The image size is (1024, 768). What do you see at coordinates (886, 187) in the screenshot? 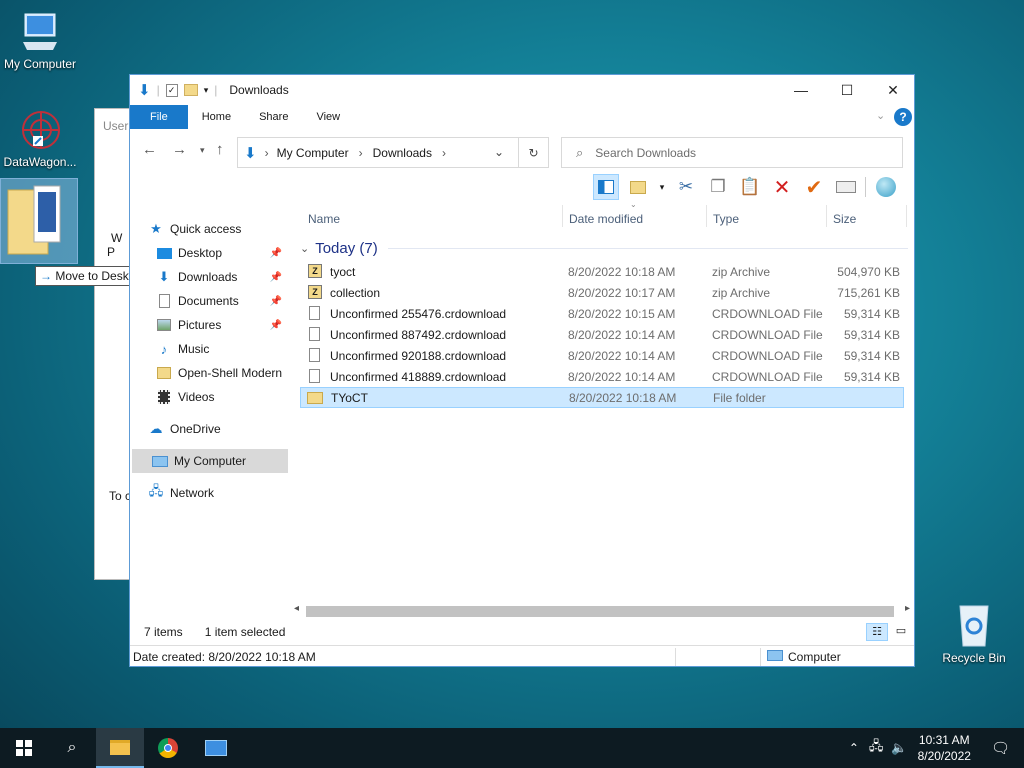
I see `globe-button` at bounding box center [886, 187].